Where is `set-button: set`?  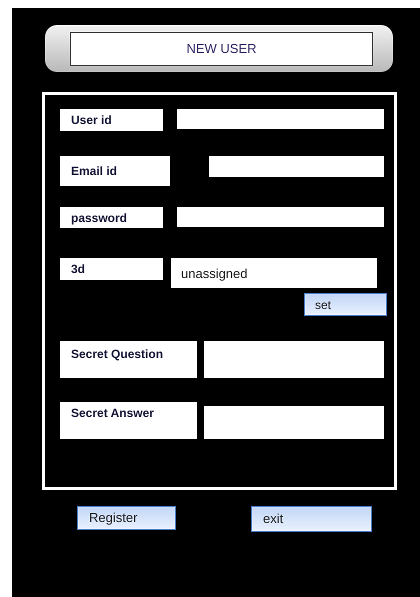
set-button: set is located at coordinates (345, 304).